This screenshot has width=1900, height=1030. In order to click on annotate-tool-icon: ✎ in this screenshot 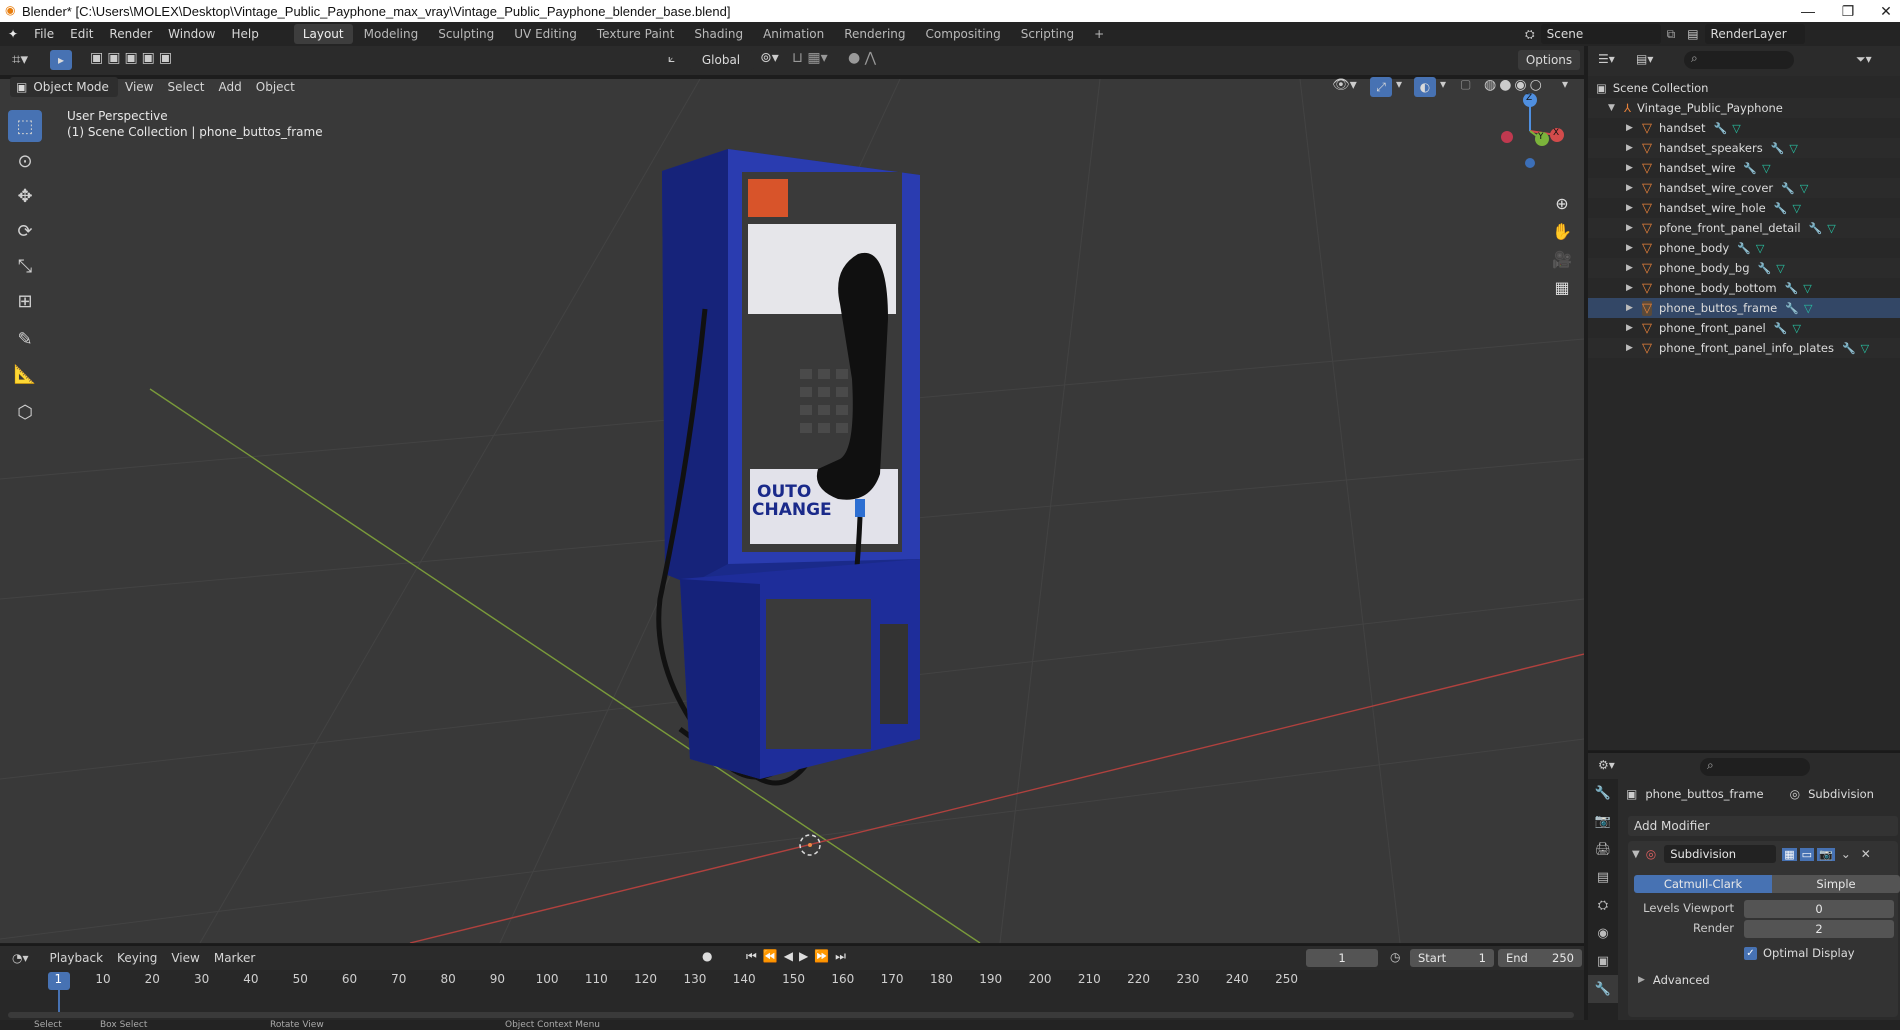, I will do `click(25, 339)`.